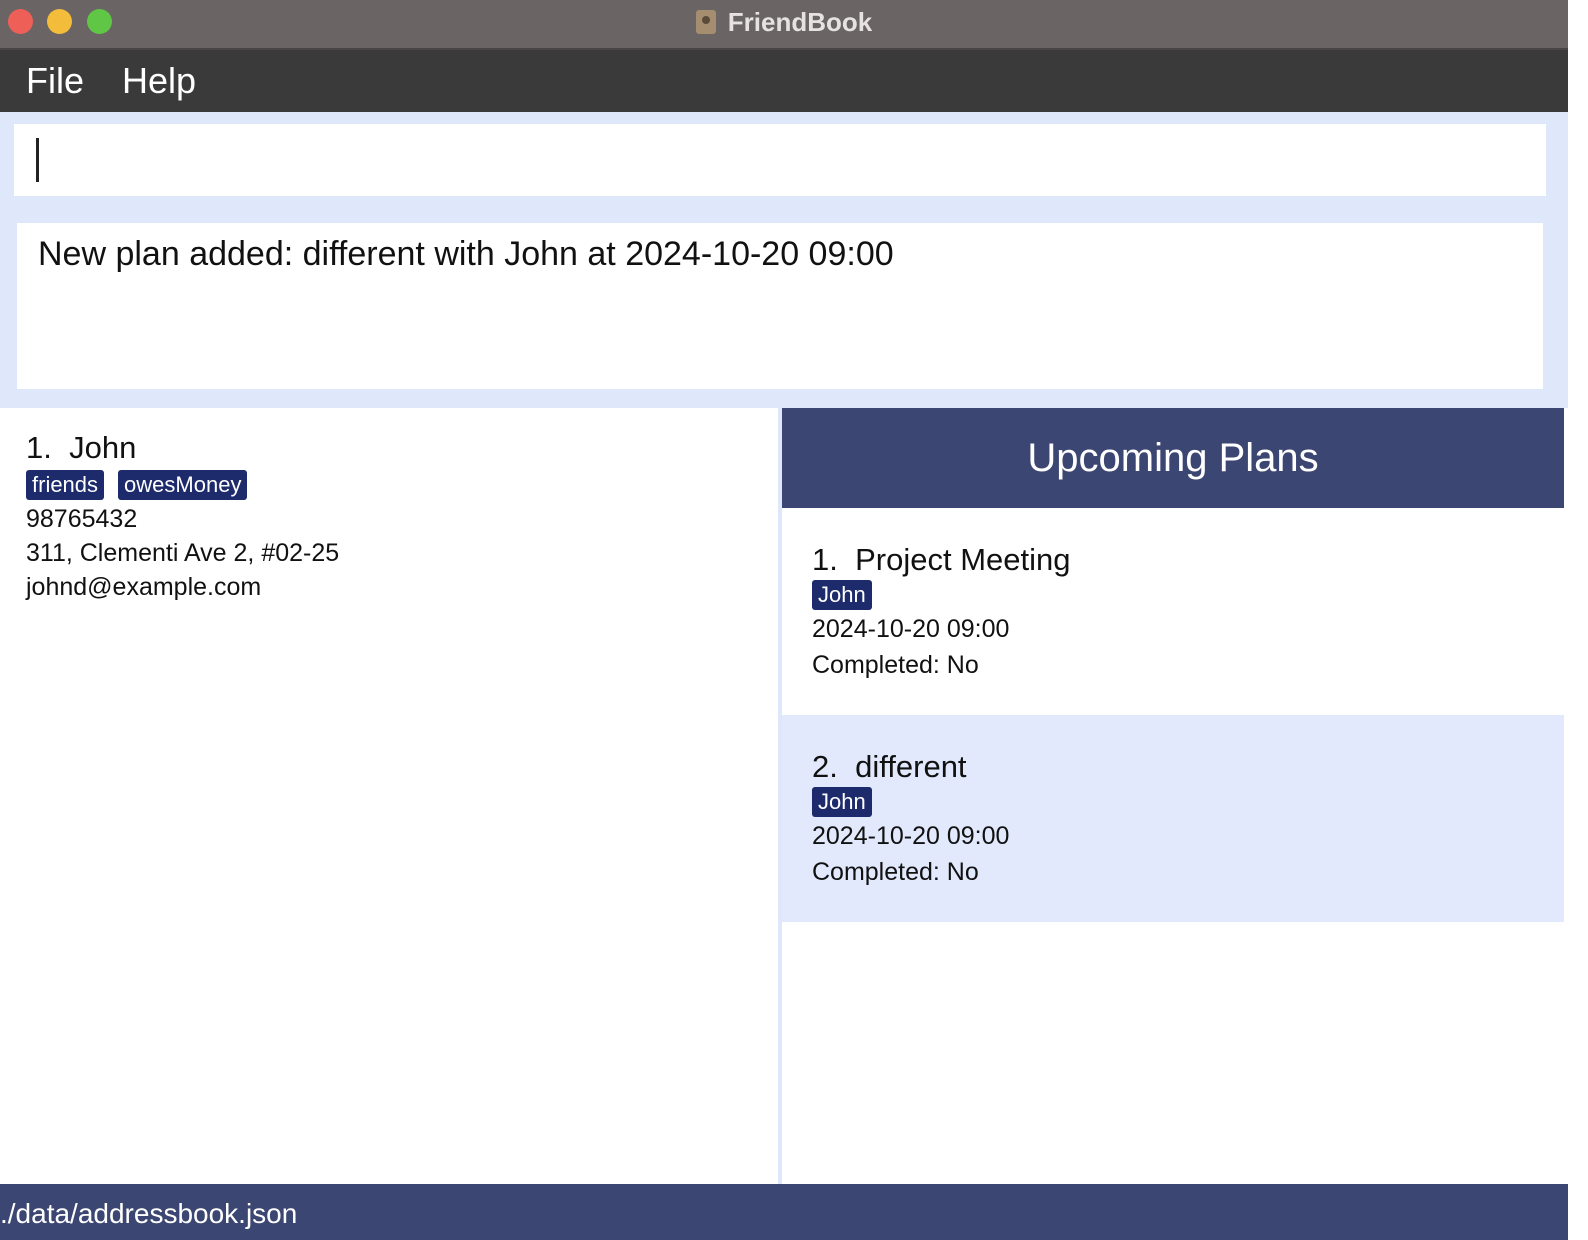 This screenshot has height=1240, width=1588. Describe the element at coordinates (82, 519) in the screenshot. I see `person-phone: 98765432` at that location.